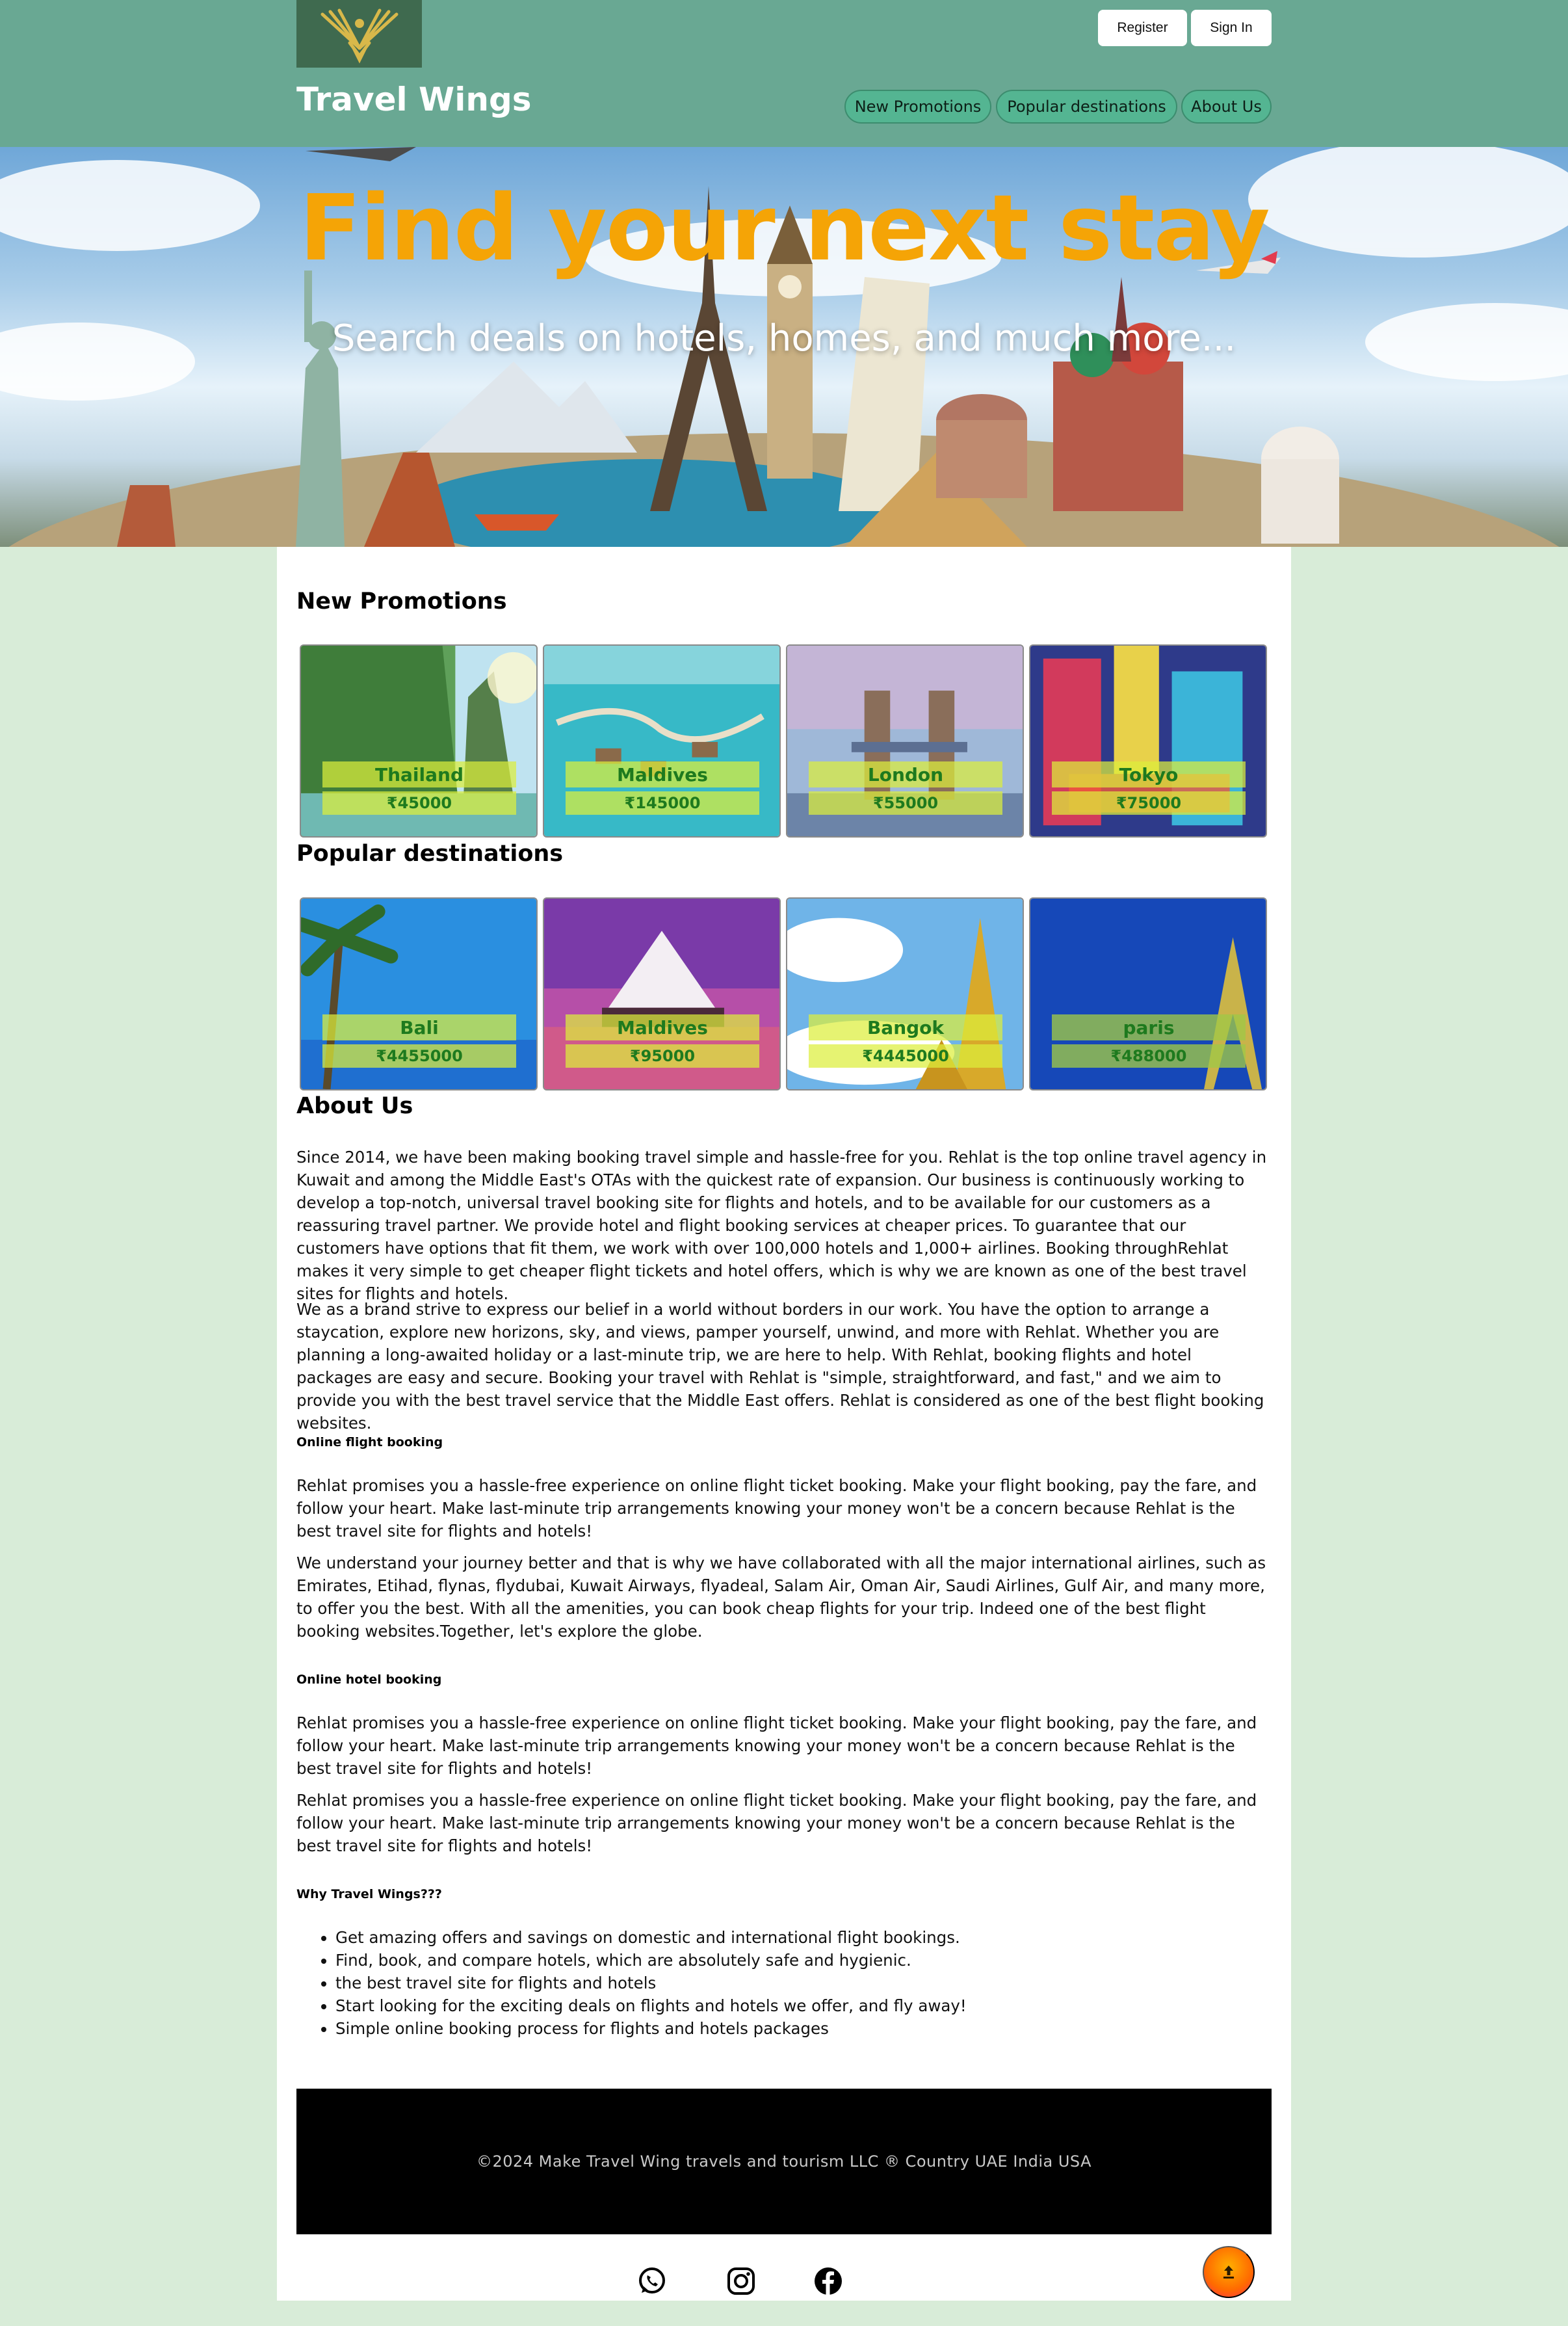  What do you see at coordinates (1226, 107) in the screenshot?
I see `nav-about-us: About Us` at bounding box center [1226, 107].